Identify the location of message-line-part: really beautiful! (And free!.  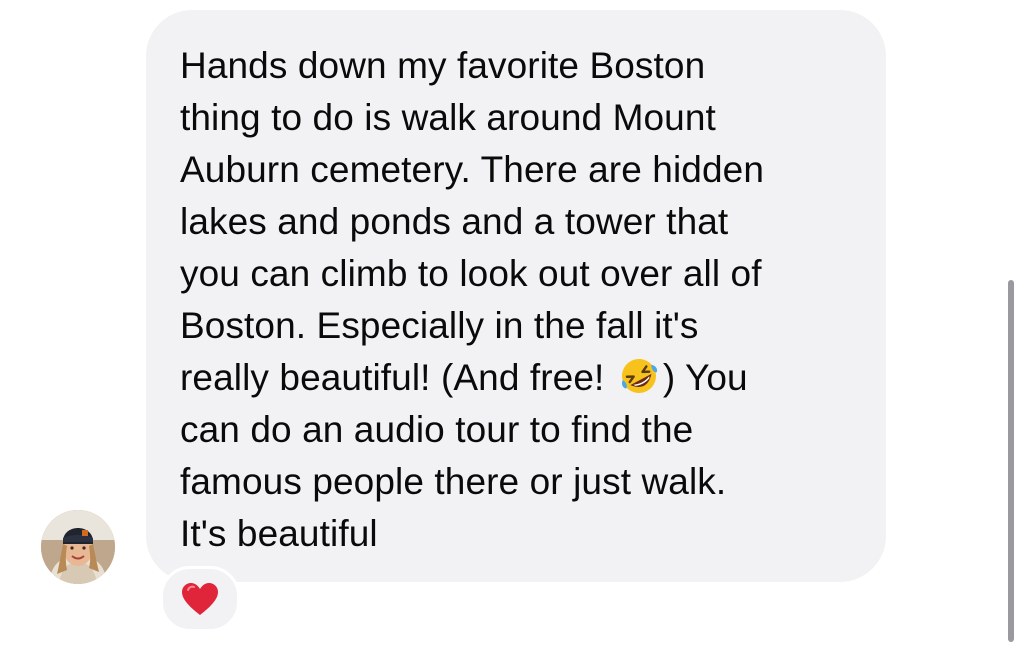
(392, 377).